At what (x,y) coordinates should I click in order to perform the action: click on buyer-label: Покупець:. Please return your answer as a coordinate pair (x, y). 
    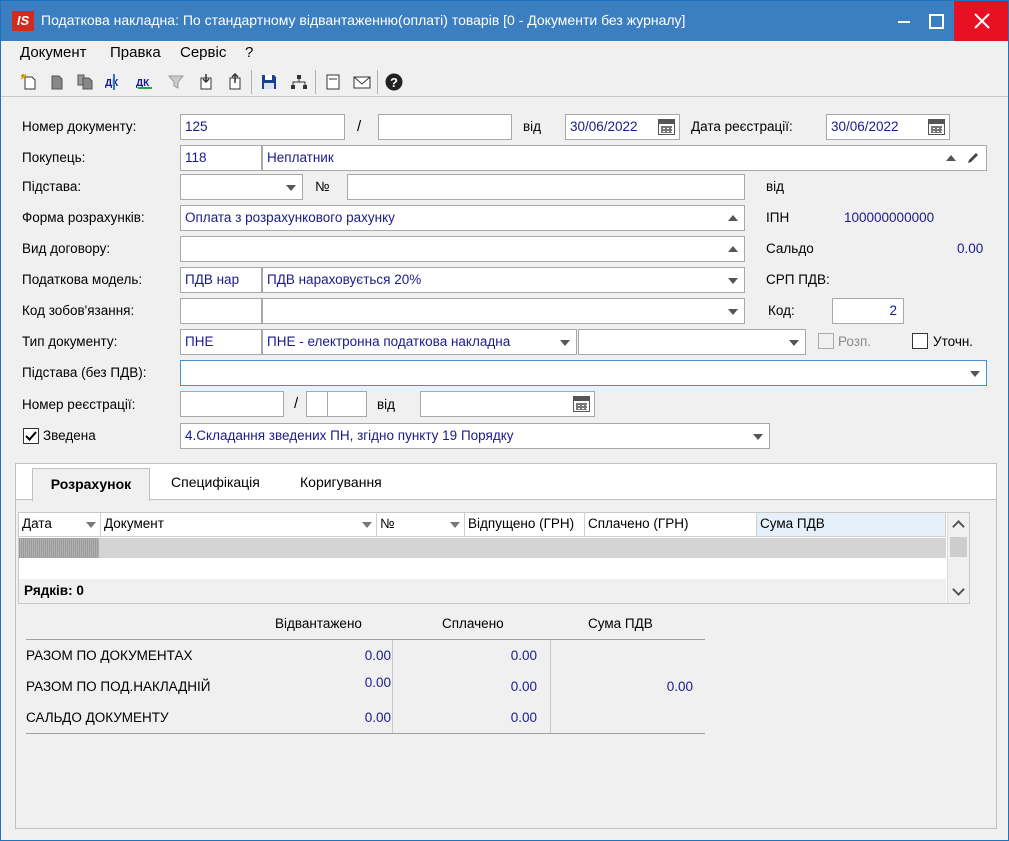
    Looking at the image, I should click on (54, 157).